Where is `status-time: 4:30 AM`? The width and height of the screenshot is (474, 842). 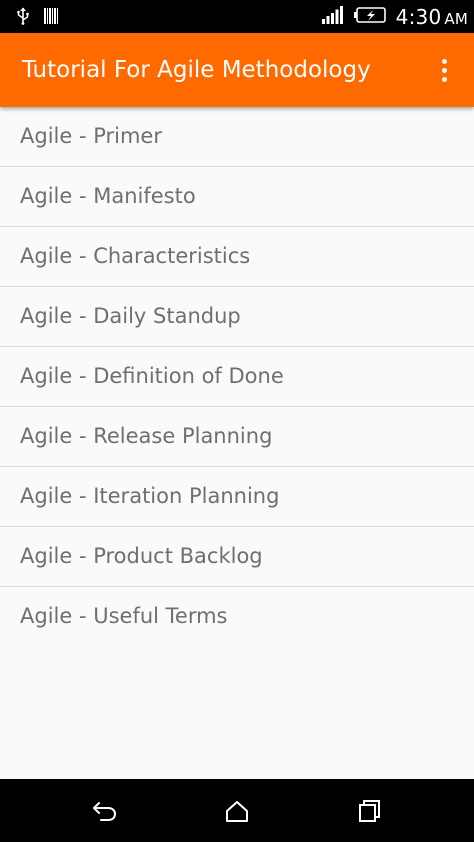
status-time: 4:30 AM is located at coordinates (431, 16).